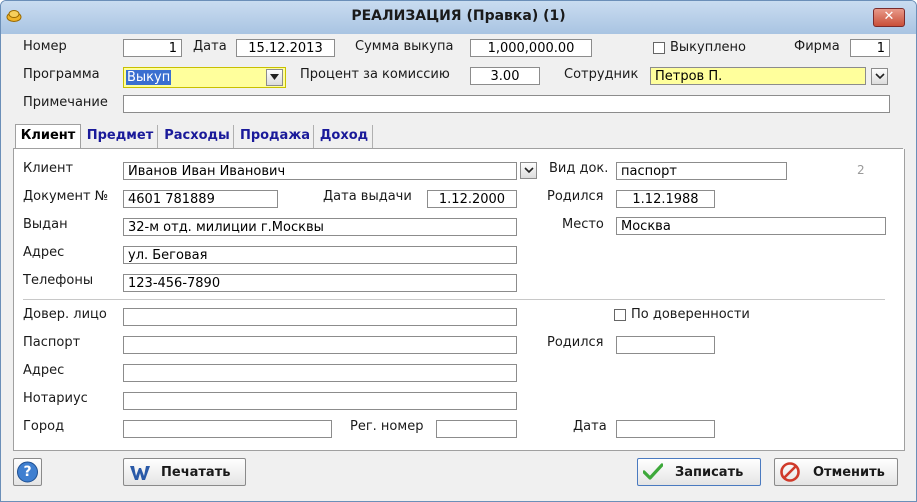 The height and width of the screenshot is (502, 917). Describe the element at coordinates (58, 280) in the screenshot. I see `telefony-label: Телефоны` at that location.